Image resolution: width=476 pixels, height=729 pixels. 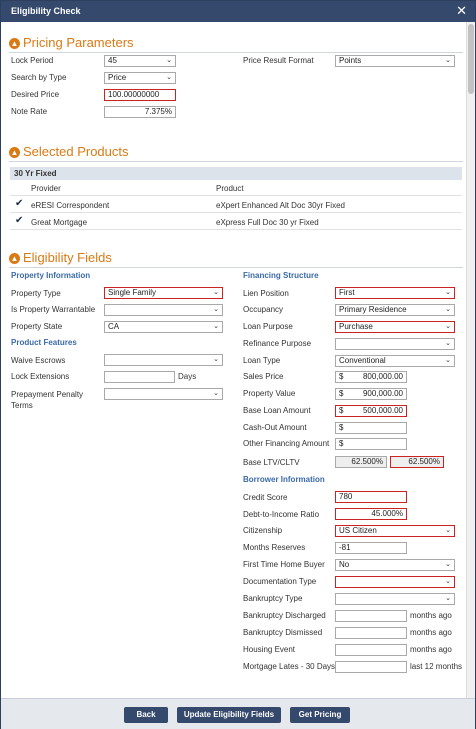 I want to click on back-button: Back, so click(x=146, y=715).